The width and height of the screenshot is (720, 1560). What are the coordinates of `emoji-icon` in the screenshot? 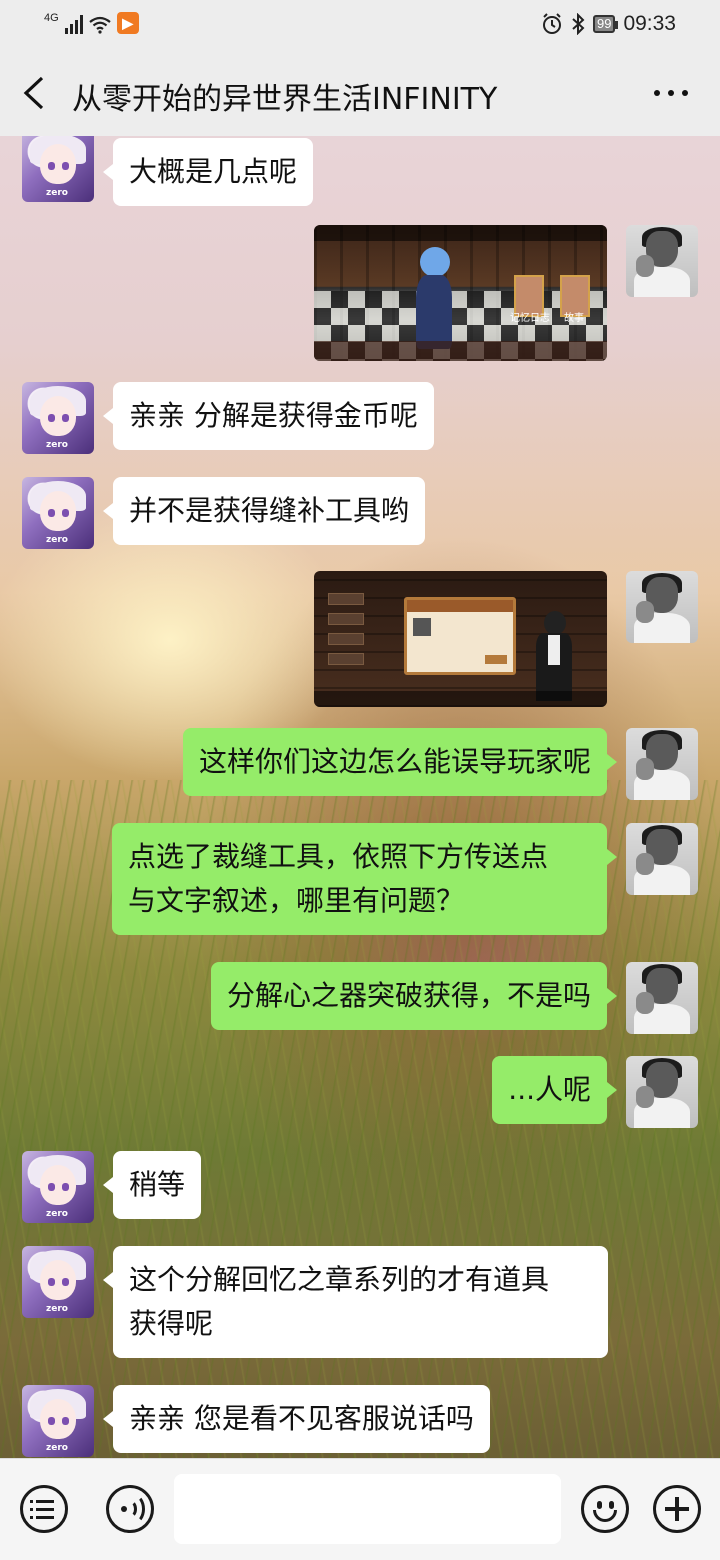 It's located at (605, 1509).